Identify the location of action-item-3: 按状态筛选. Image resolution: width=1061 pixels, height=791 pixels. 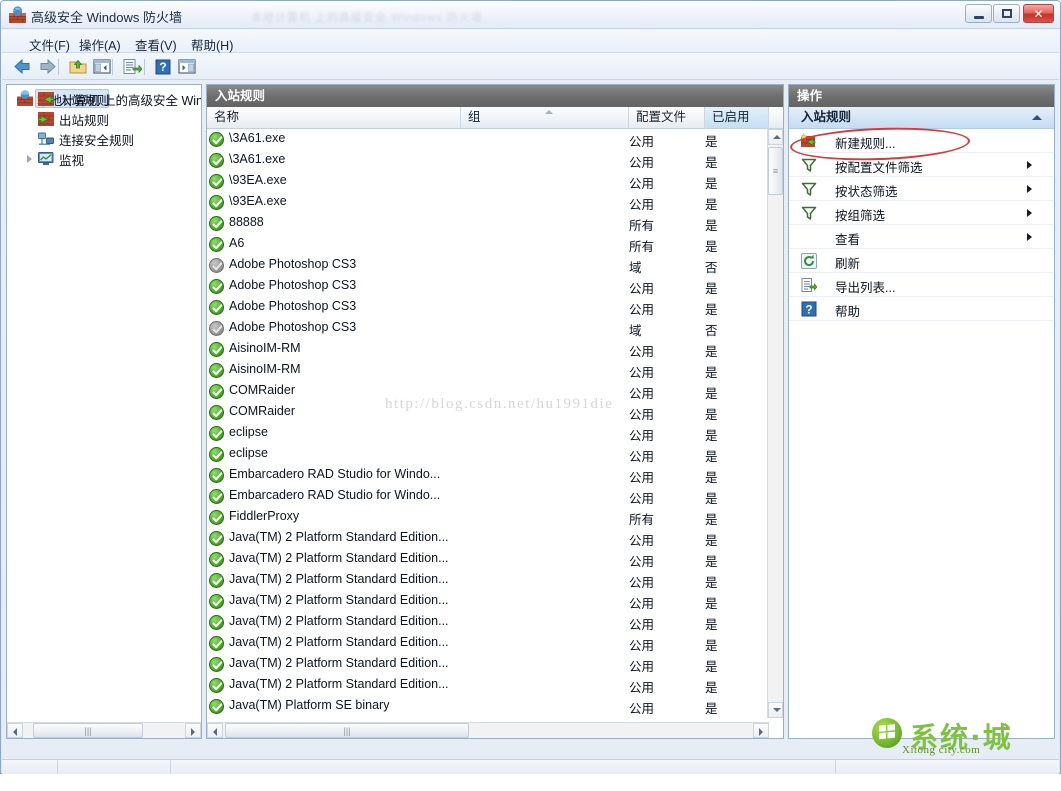
(921, 189).